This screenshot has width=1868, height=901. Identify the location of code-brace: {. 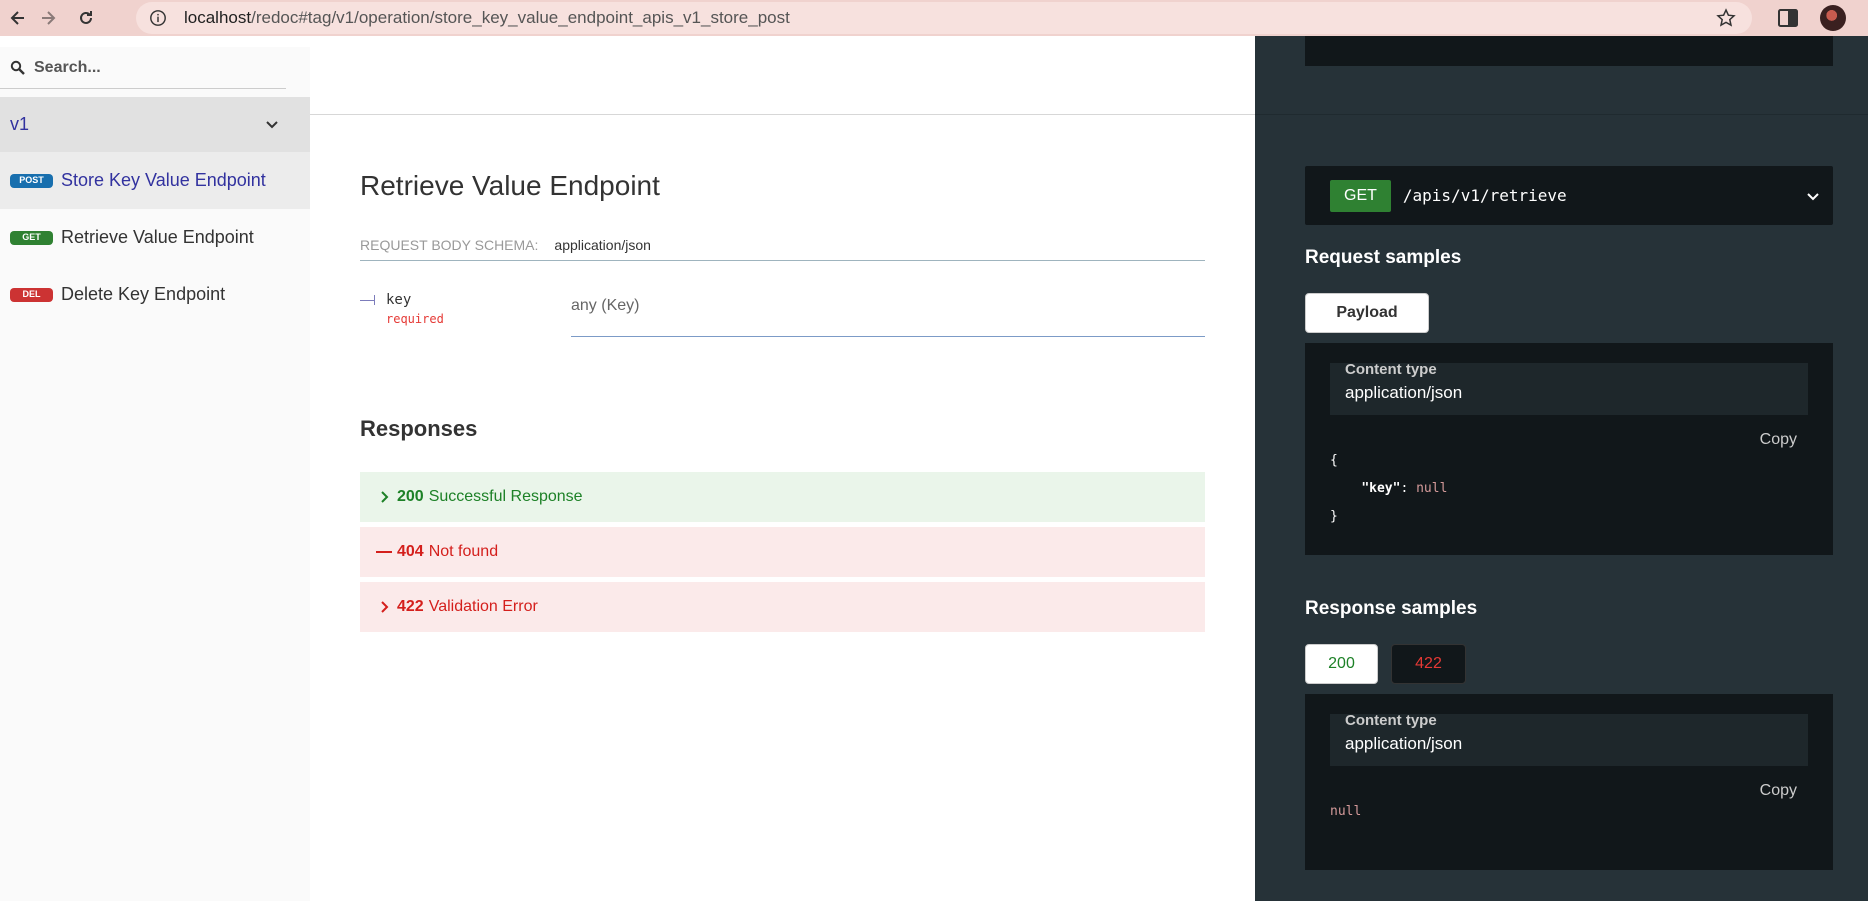
(1334, 460).